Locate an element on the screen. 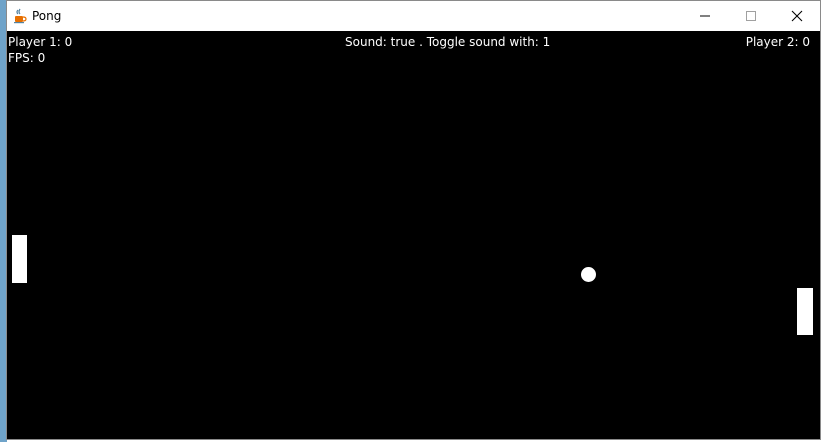  close-button is located at coordinates (797, 16).